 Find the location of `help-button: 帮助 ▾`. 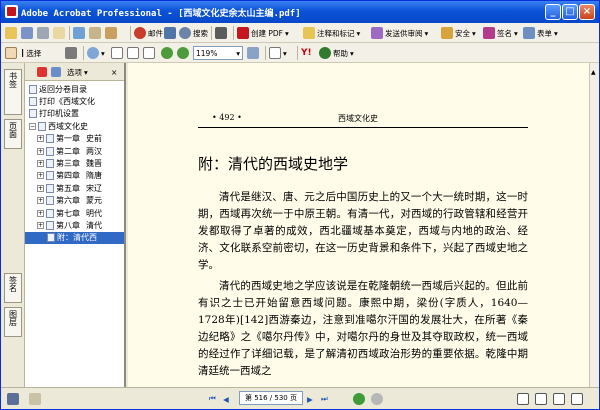

help-button: 帮助 ▾ is located at coordinates (336, 53).